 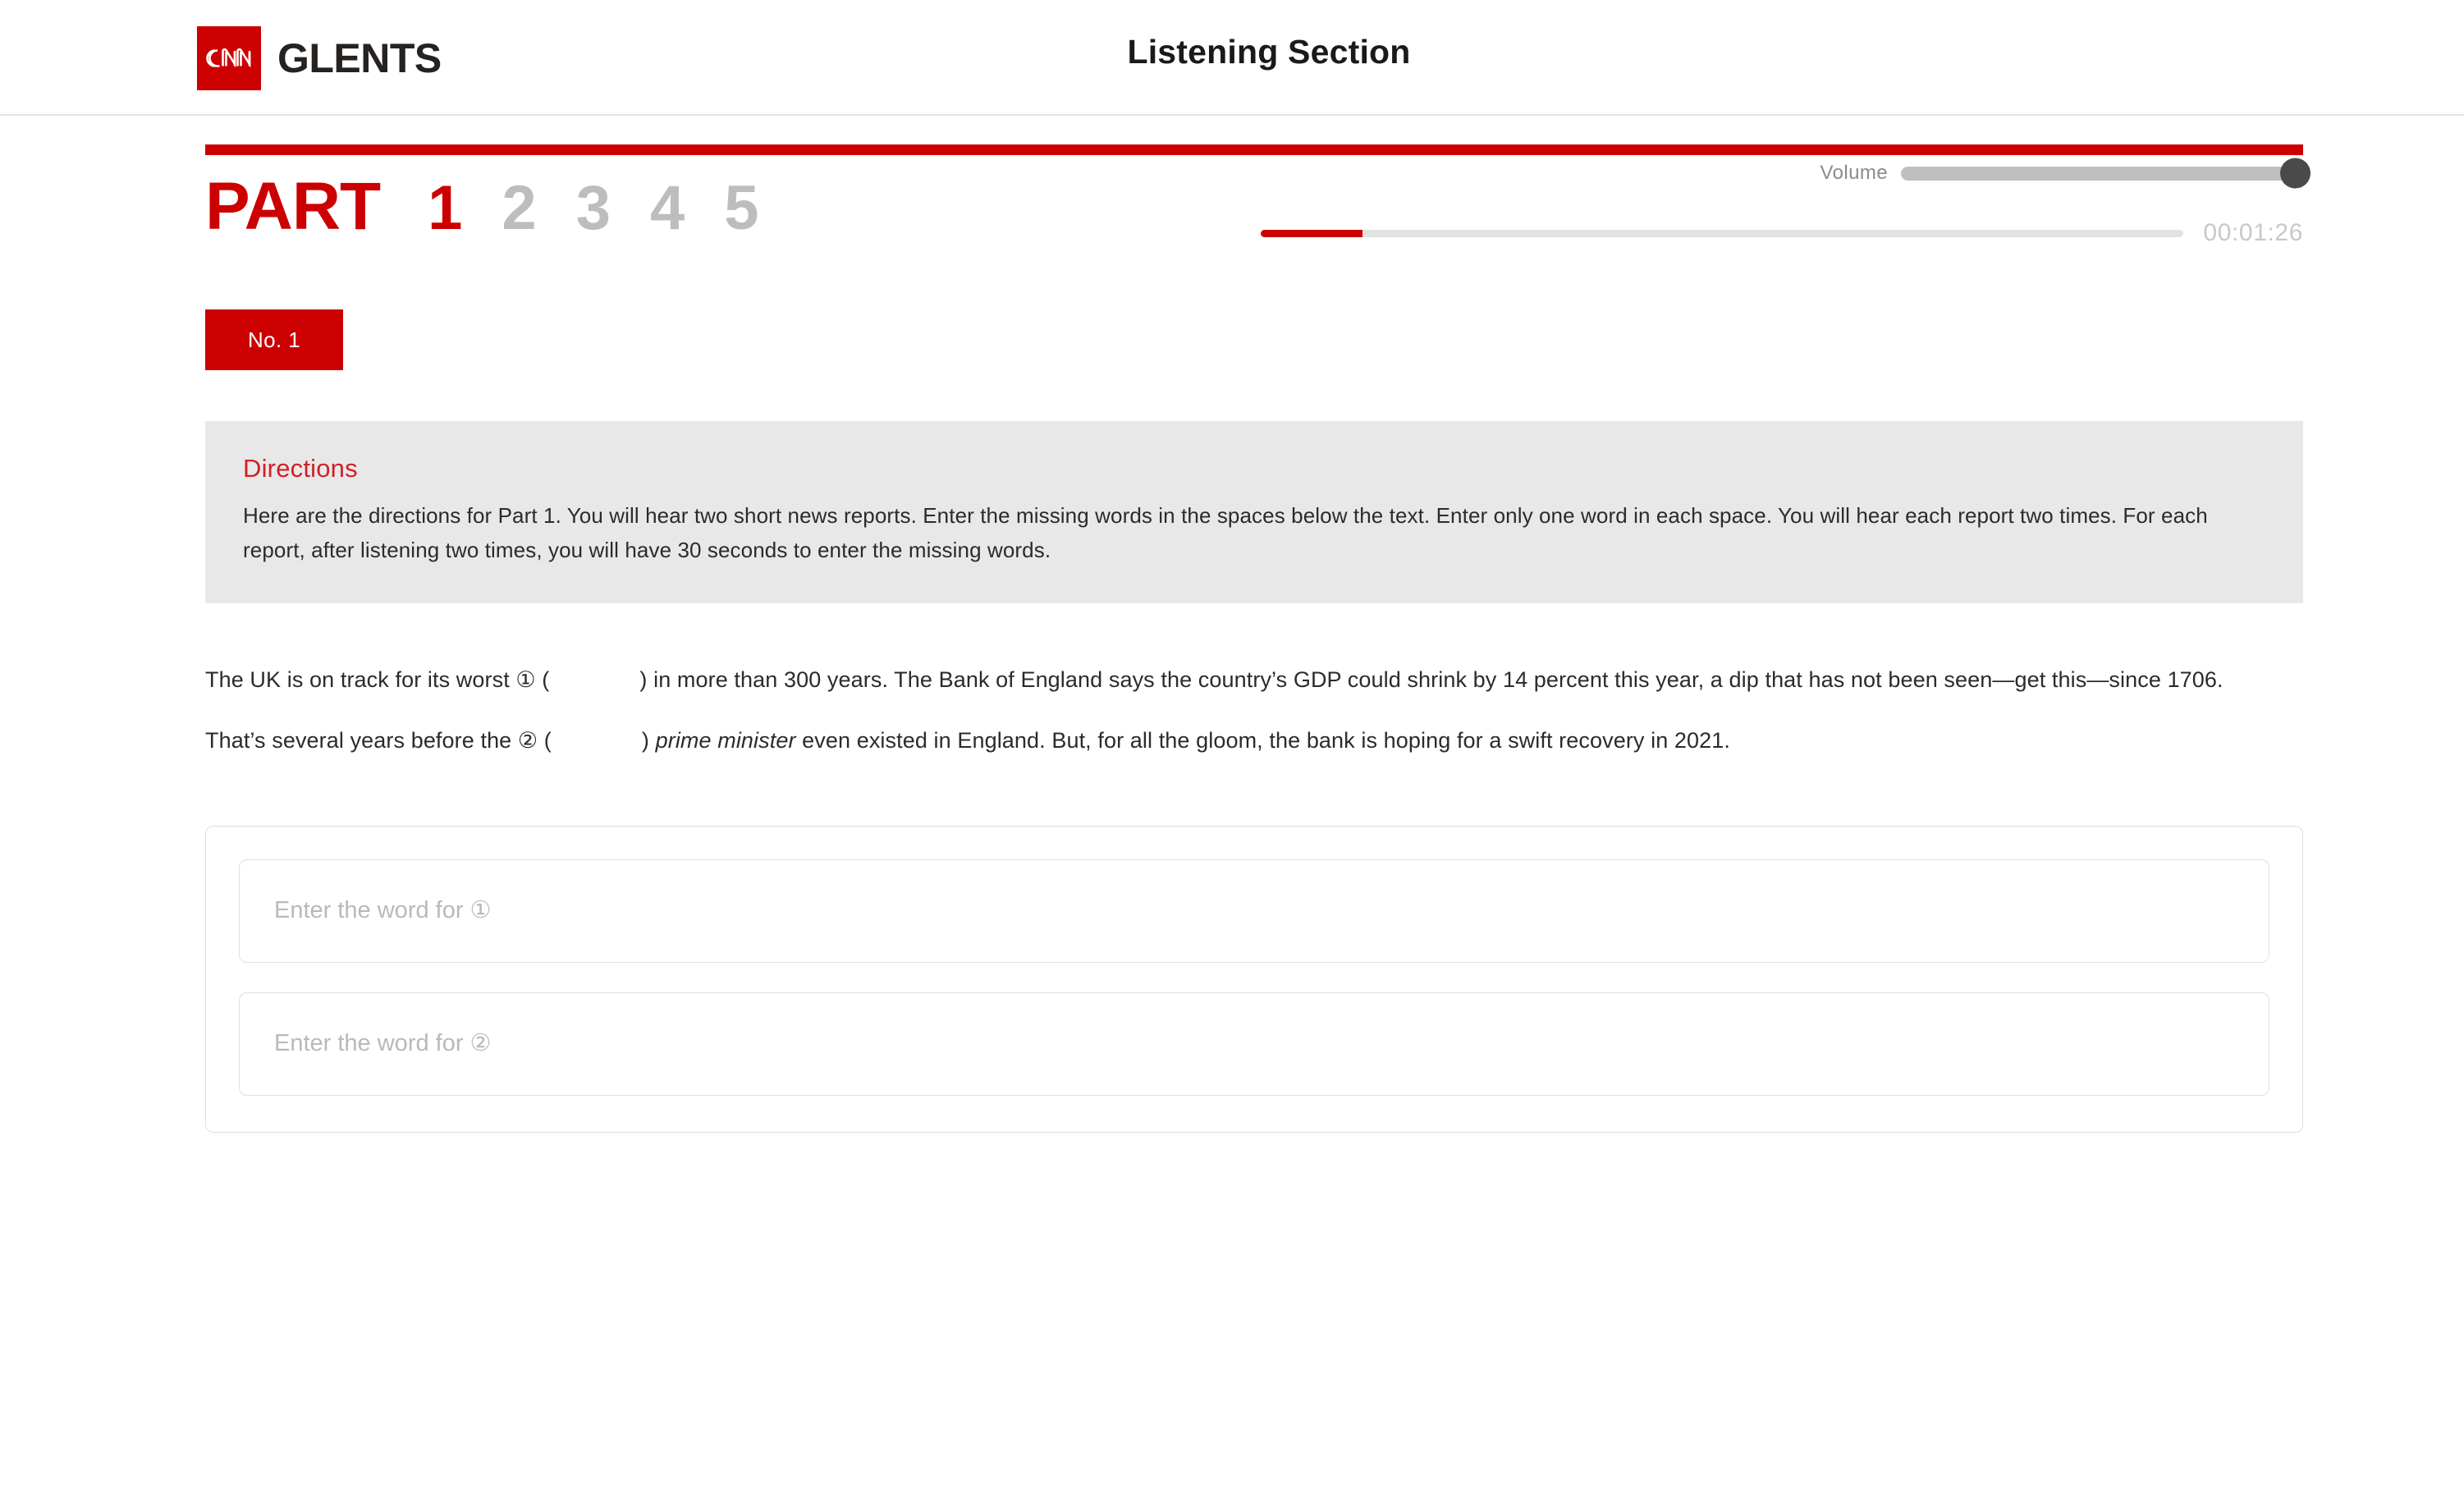 What do you see at coordinates (1854, 173) in the screenshot?
I see `volume-label: Volume` at bounding box center [1854, 173].